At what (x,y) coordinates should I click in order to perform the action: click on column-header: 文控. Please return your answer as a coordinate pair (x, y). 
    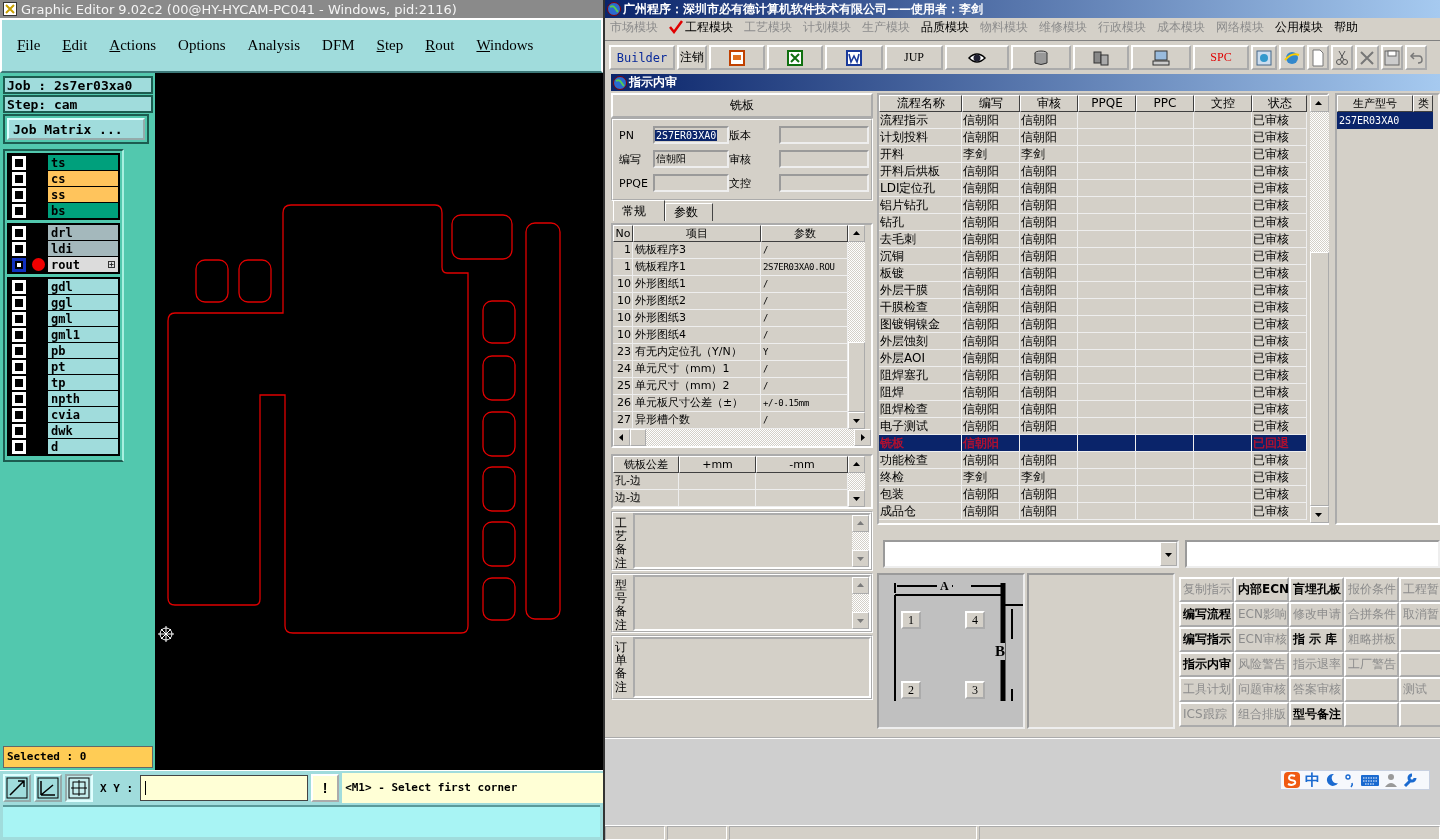
    Looking at the image, I should click on (1223, 103).